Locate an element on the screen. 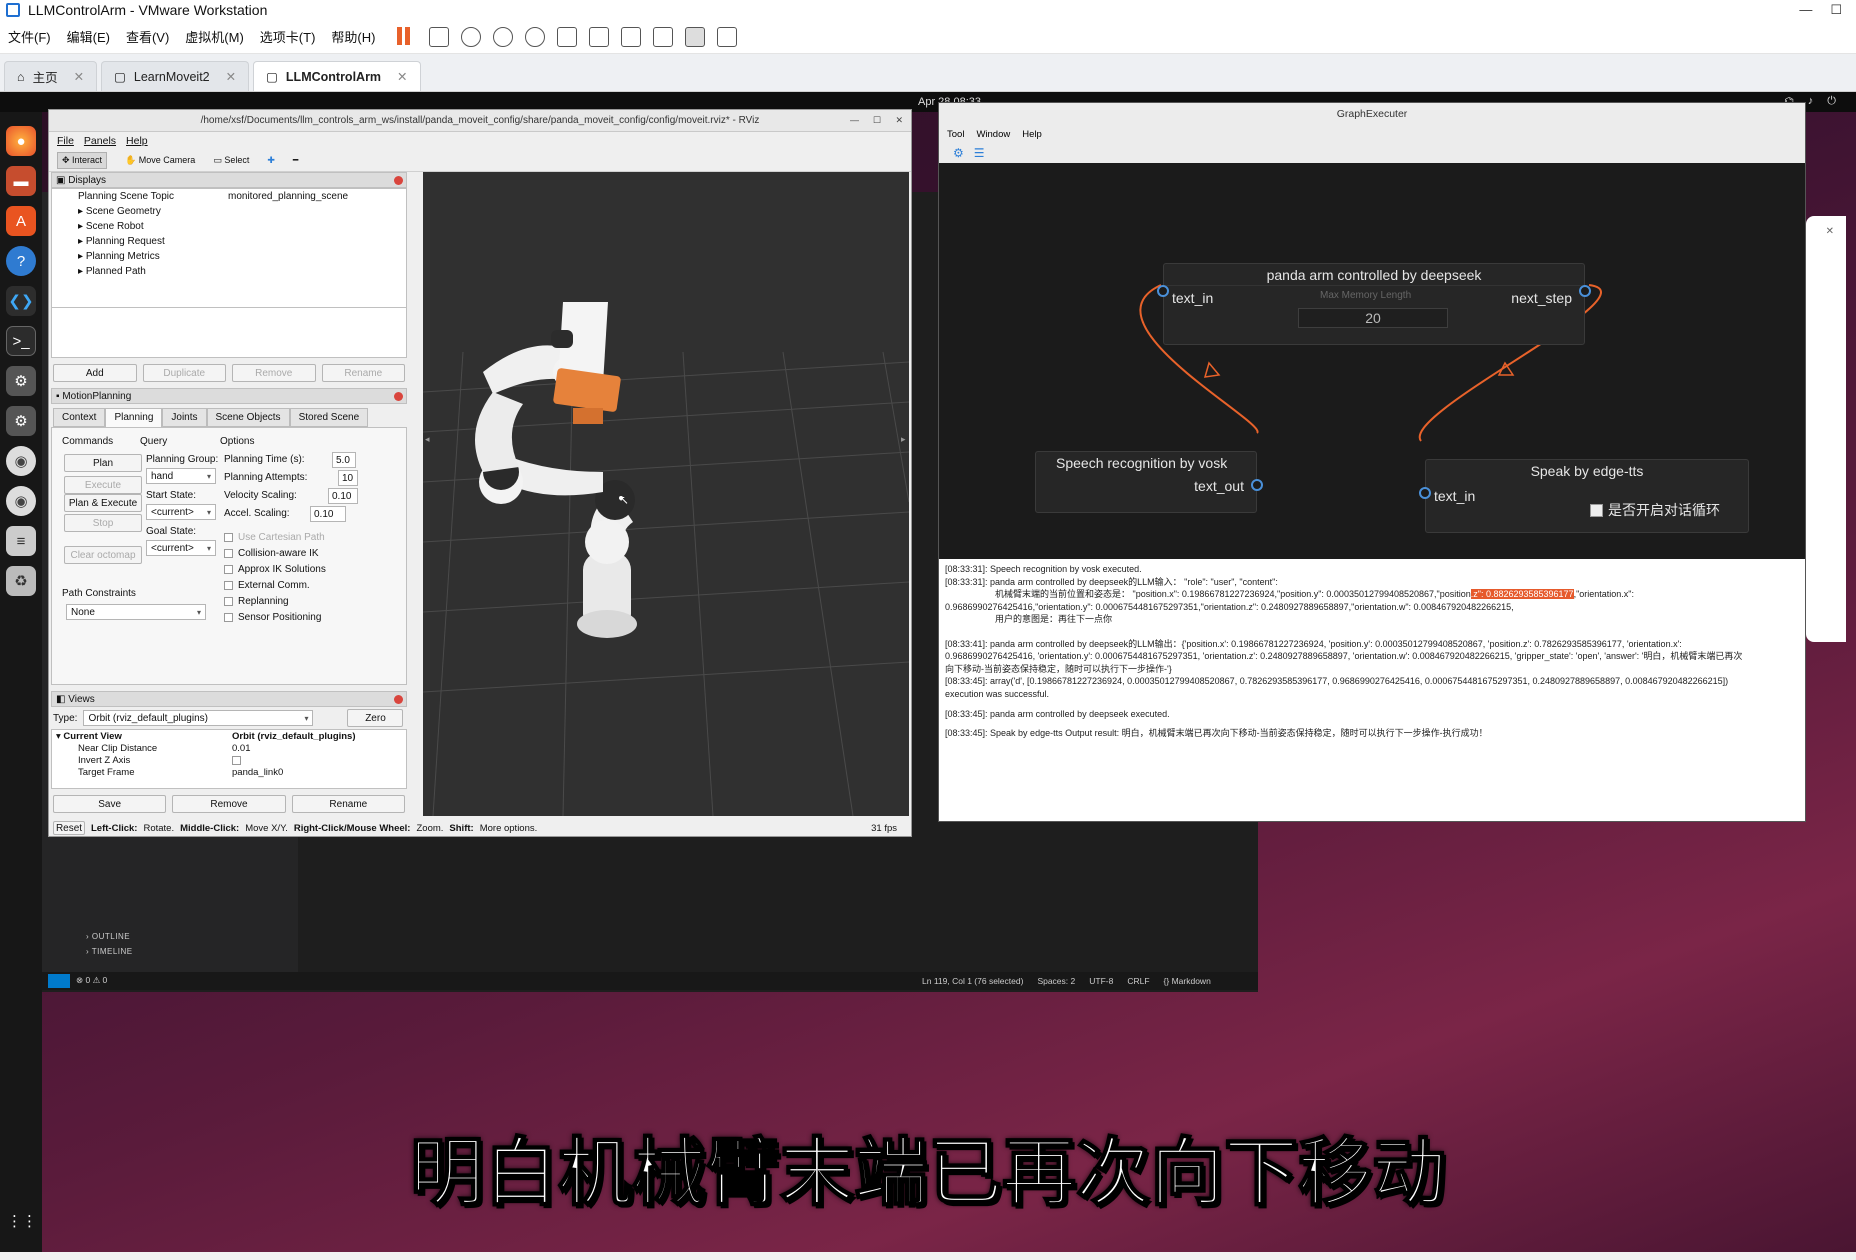 Image resolution: width=1856 pixels, height=1260 pixels. planning-group-select: hand is located at coordinates (181, 476).